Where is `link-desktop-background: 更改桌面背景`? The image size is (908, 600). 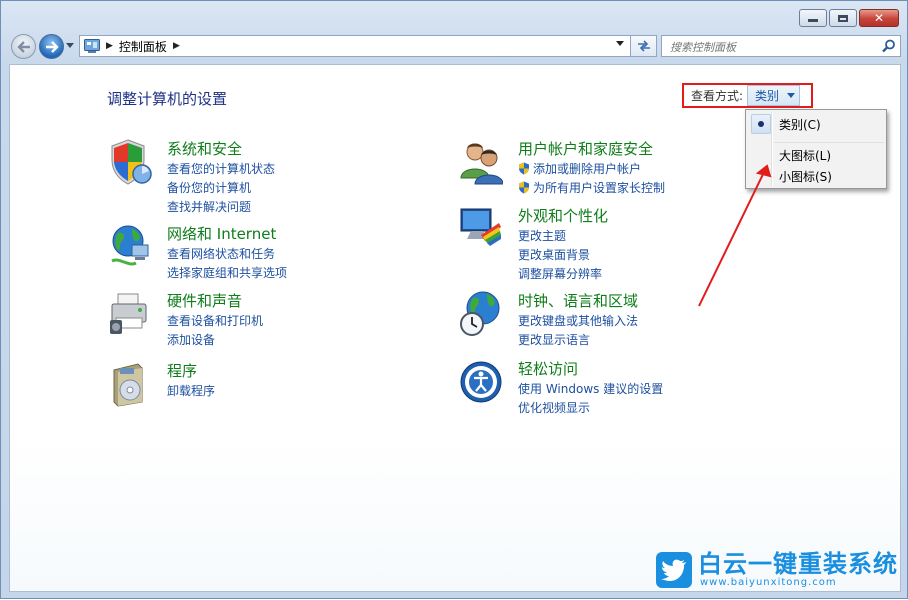 link-desktop-background: 更改桌面背景 is located at coordinates (554, 254).